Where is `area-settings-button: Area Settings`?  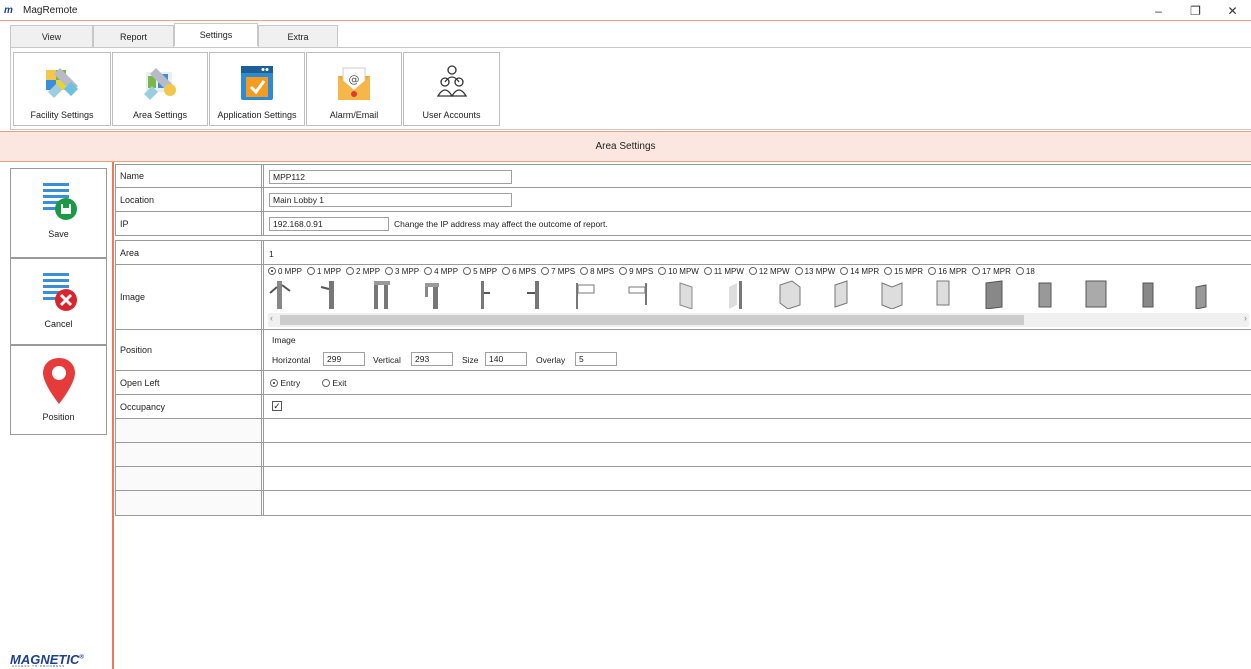 area-settings-button: Area Settings is located at coordinates (160, 89).